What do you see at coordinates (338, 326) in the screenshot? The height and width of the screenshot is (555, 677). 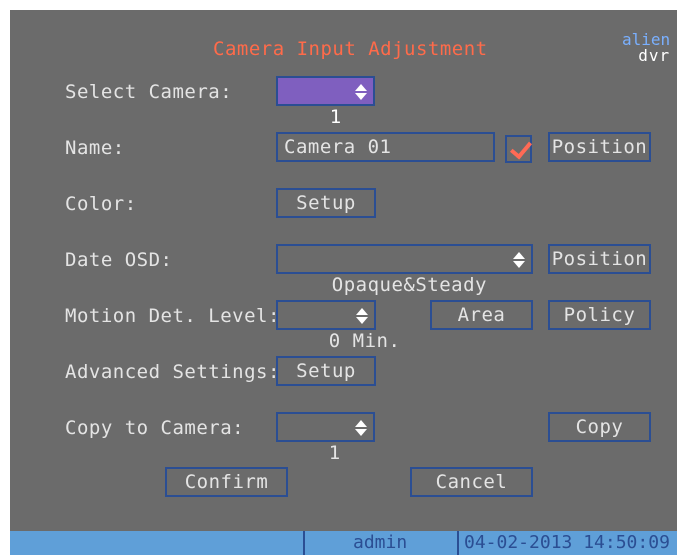 I see `motion-level-dropdown: 0 Min.` at bounding box center [338, 326].